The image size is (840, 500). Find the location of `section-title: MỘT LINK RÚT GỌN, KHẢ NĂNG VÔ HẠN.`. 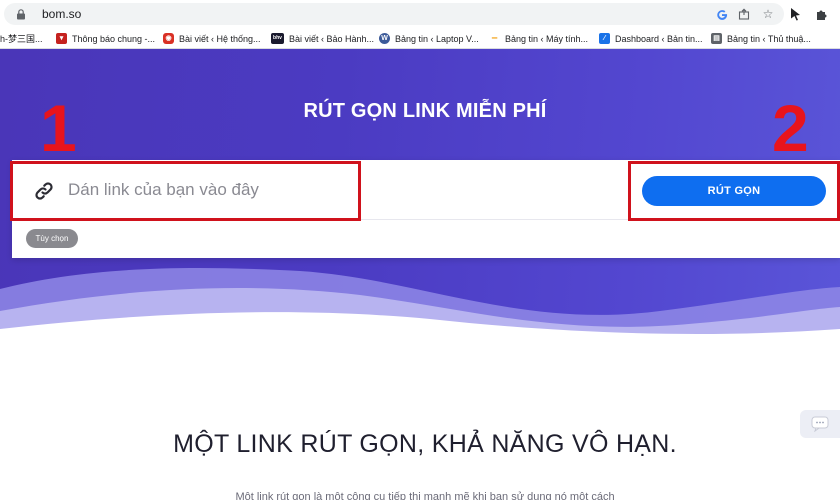

section-title: MỘT LINK RÚT GỌN, KHẢ NĂNG VÔ HẠN. is located at coordinates (425, 444).